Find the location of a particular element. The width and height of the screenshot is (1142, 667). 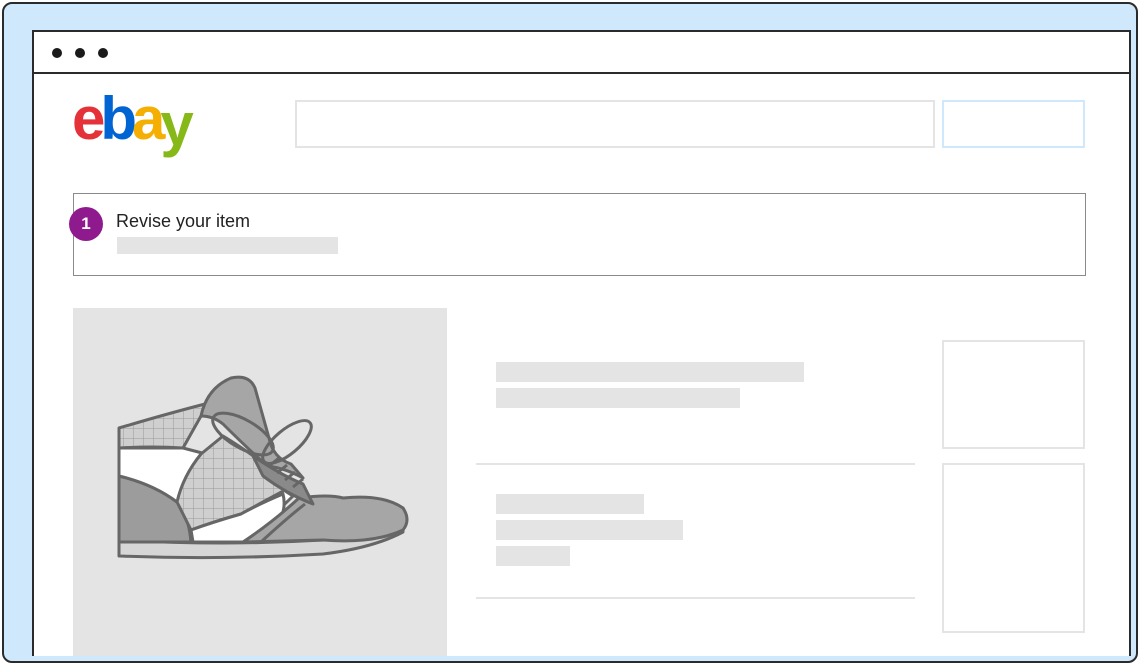

search-input is located at coordinates (615, 124).